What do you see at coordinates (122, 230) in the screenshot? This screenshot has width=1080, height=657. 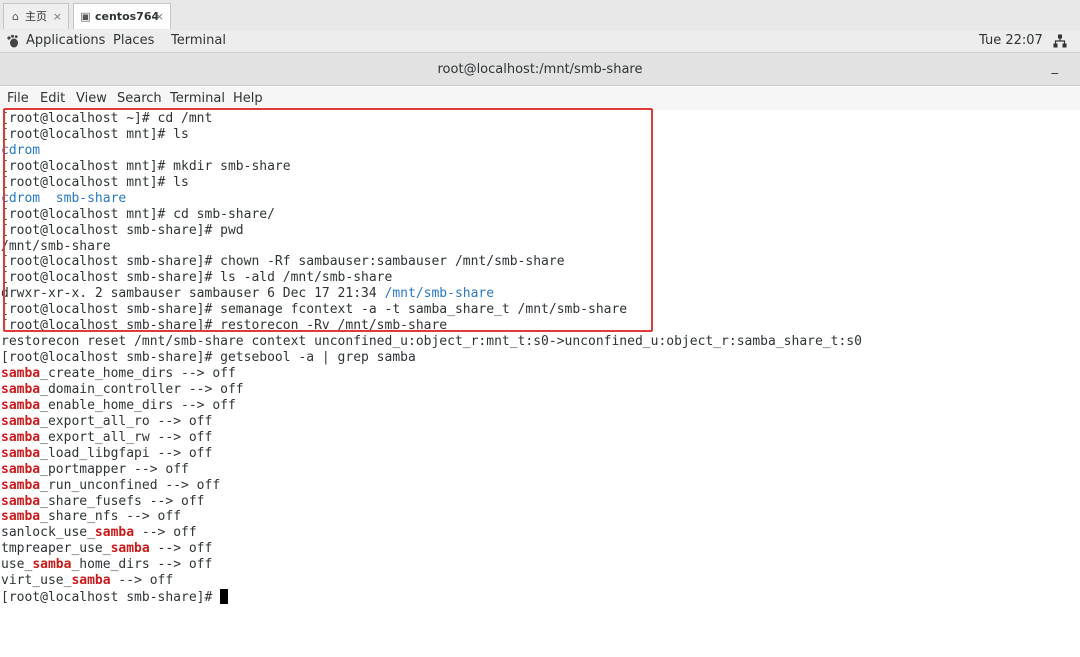 I see `terminal-text: [root@localhost smb-share]# pwd` at bounding box center [122, 230].